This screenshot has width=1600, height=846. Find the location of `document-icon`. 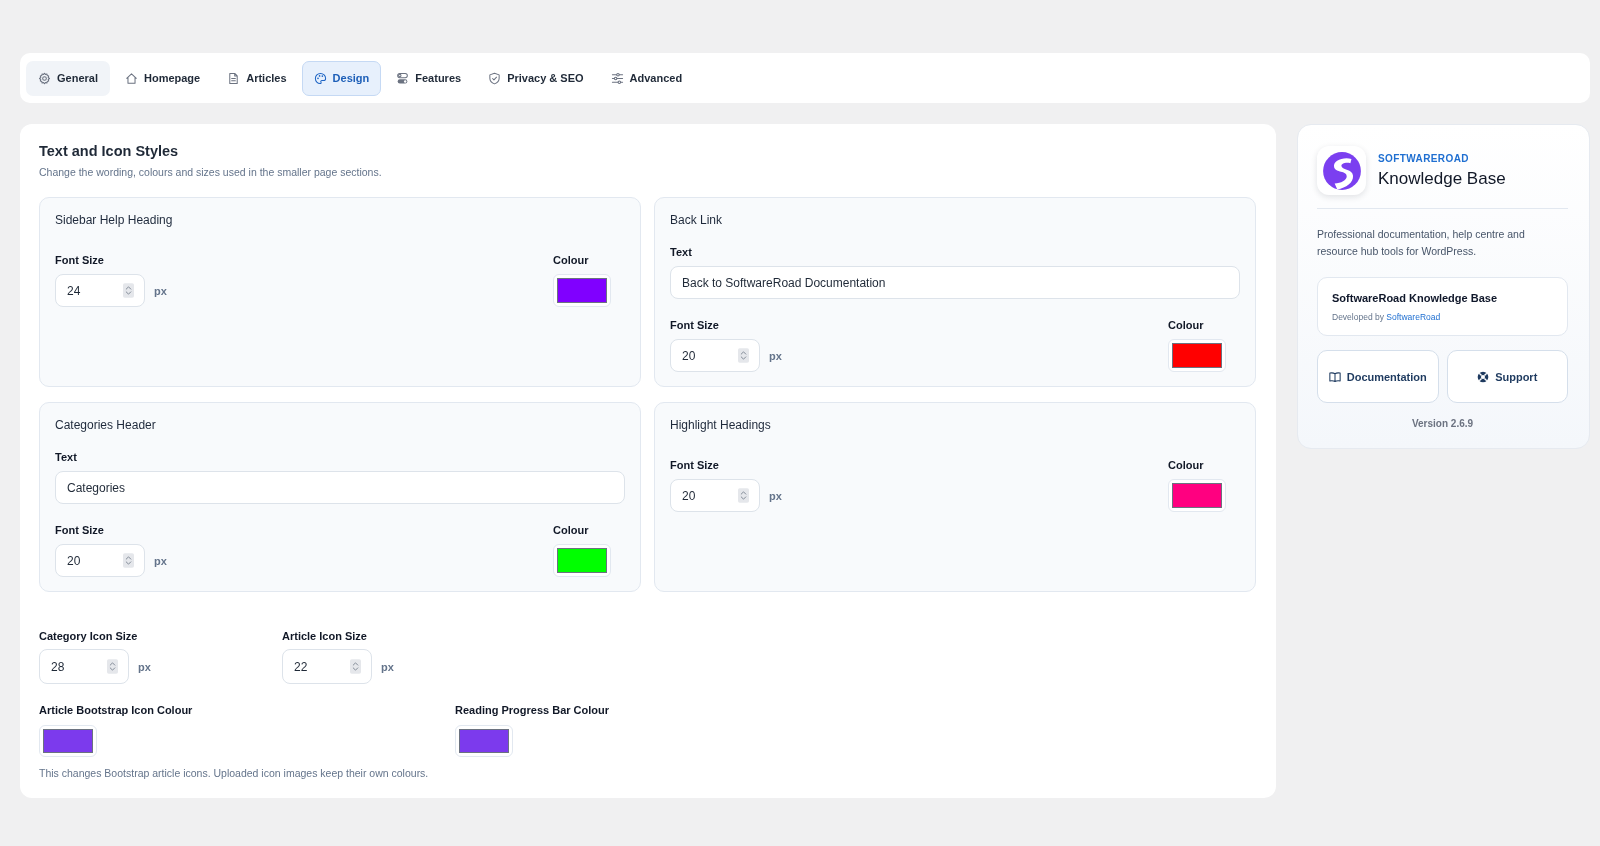

document-icon is located at coordinates (234, 78).